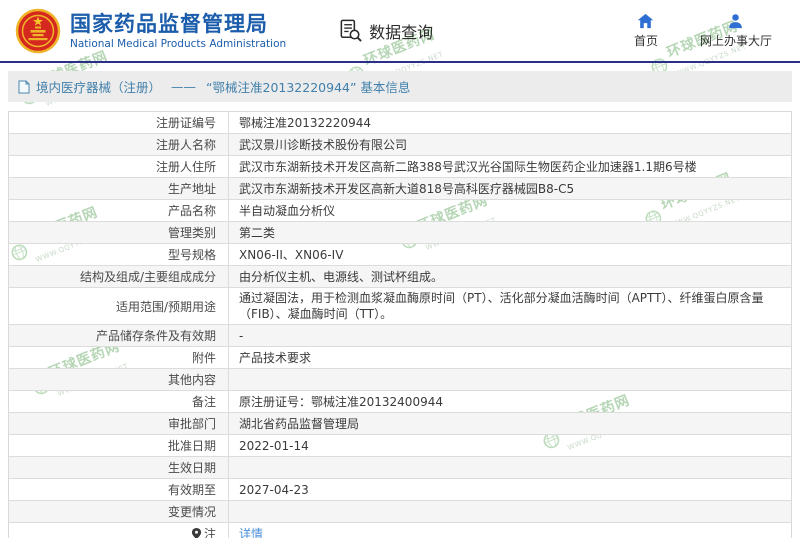 The width and height of the screenshot is (800, 538). What do you see at coordinates (118, 530) in the screenshot?
I see `row-label: 注` at bounding box center [118, 530].